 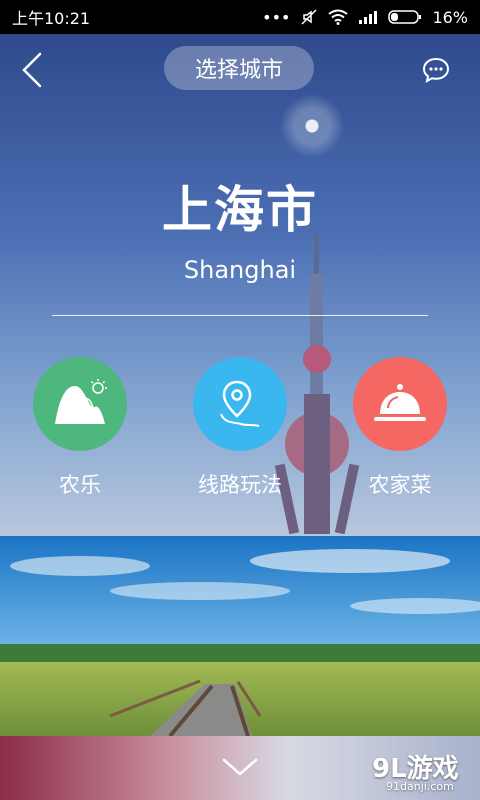 I want to click on chevron-down-icon, so click(x=240, y=768).